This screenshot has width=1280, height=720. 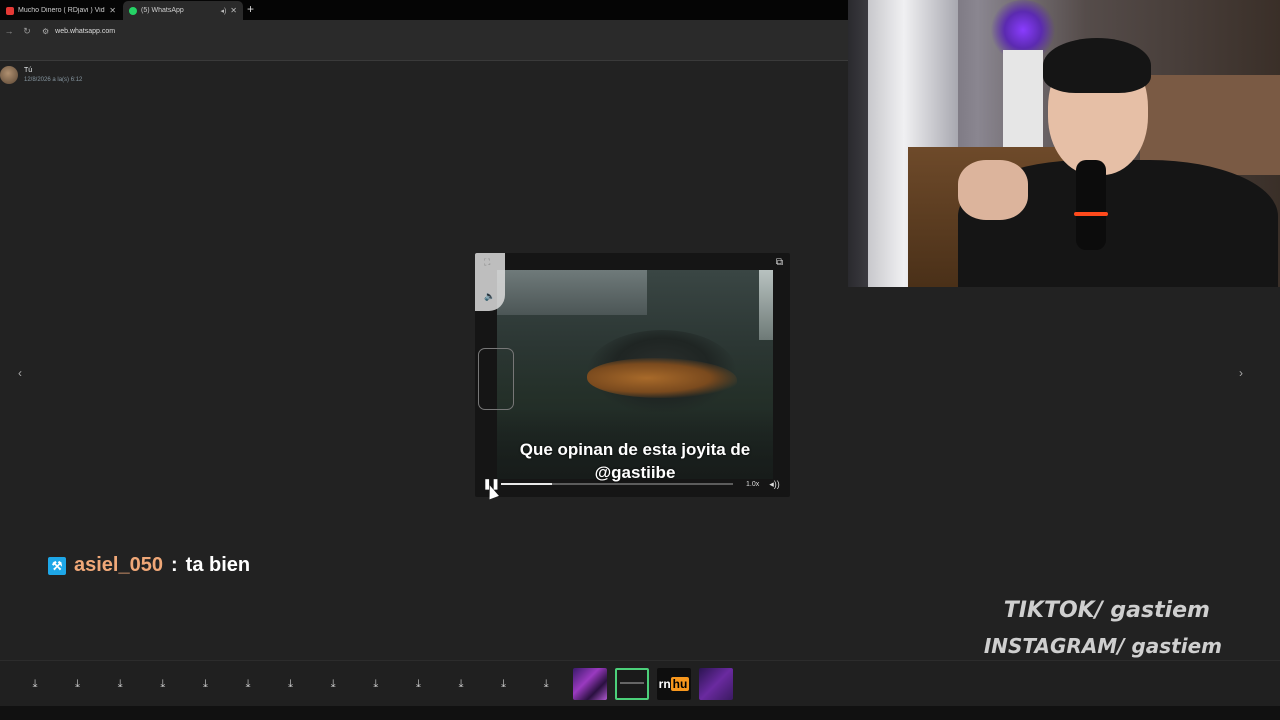 What do you see at coordinates (680, 684) in the screenshot?
I see `thumbnail-badge: hu` at bounding box center [680, 684].